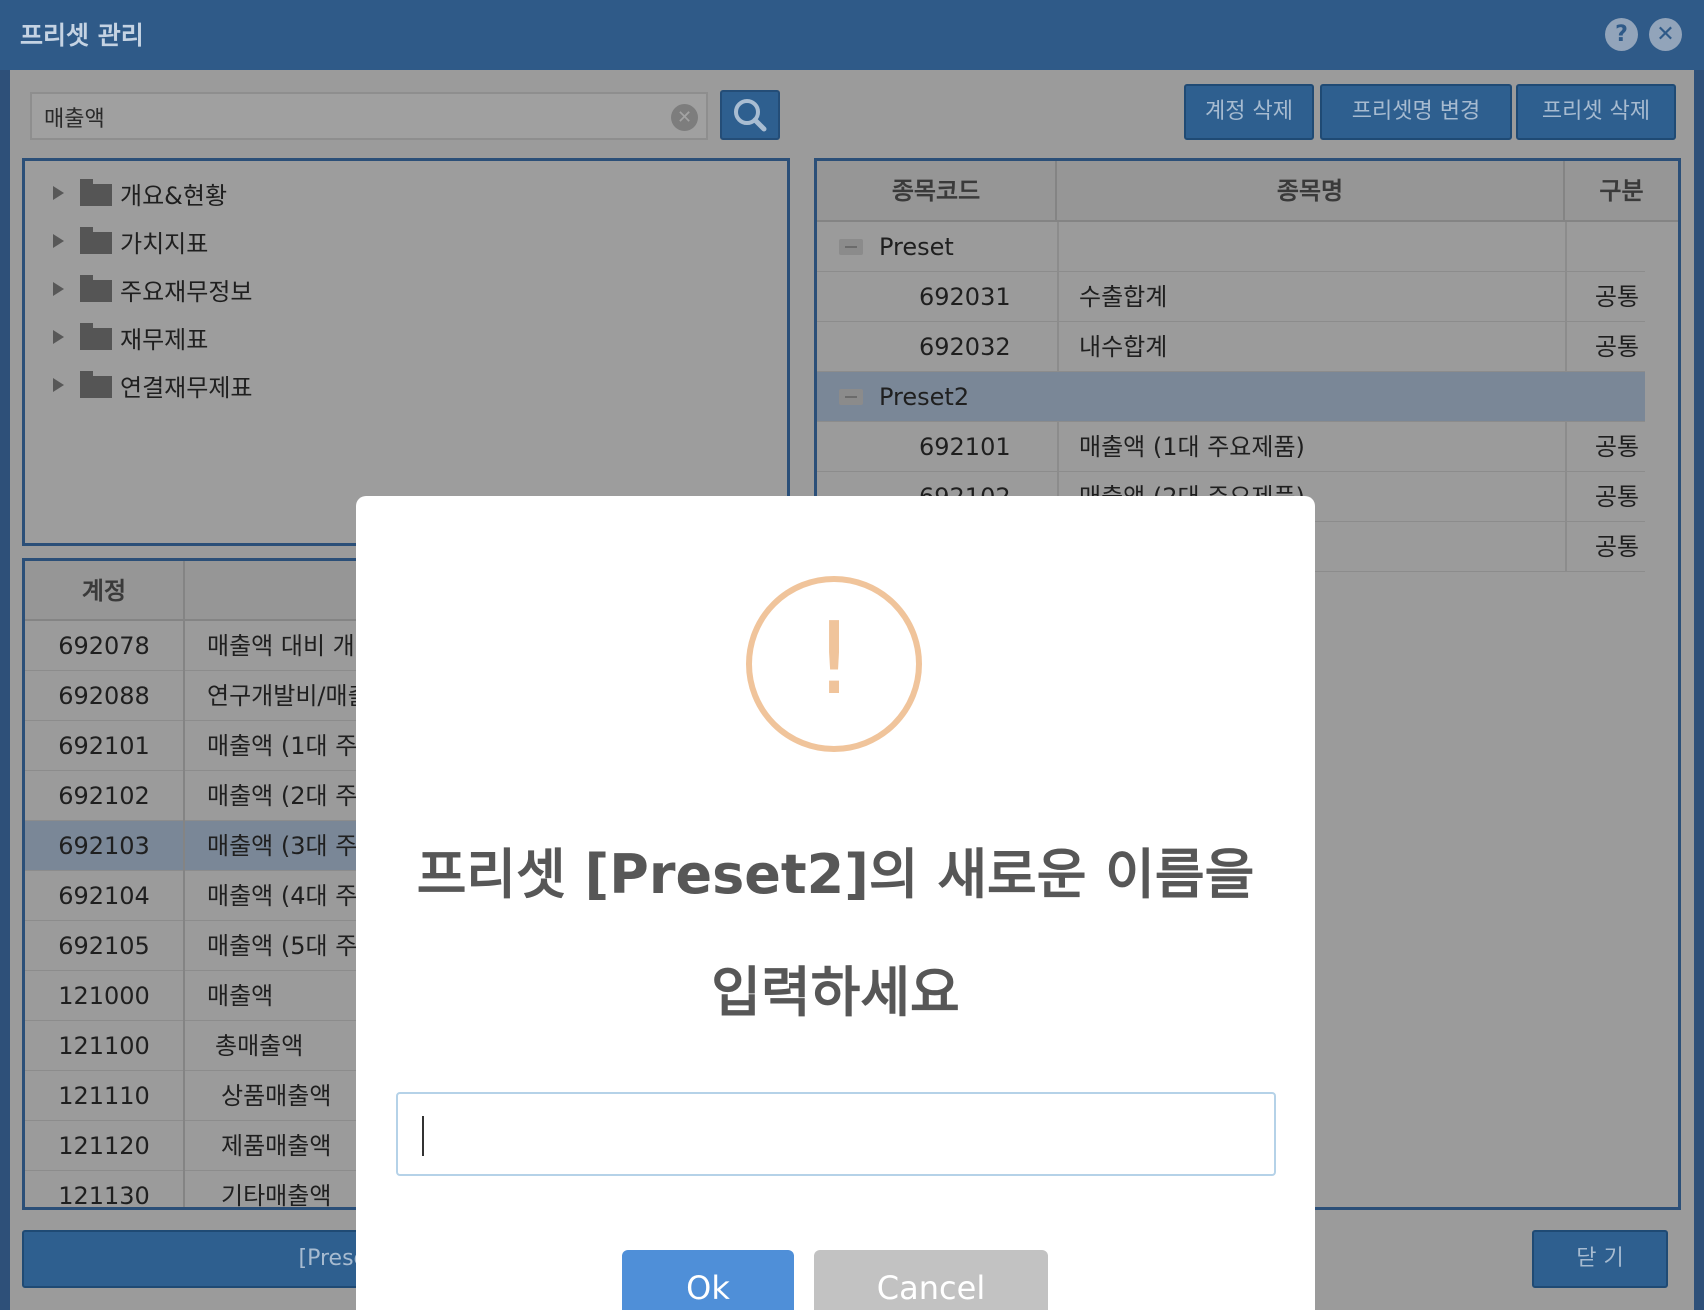 The height and width of the screenshot is (1310, 1704). I want to click on cancel-button: Cancel, so click(931, 1280).